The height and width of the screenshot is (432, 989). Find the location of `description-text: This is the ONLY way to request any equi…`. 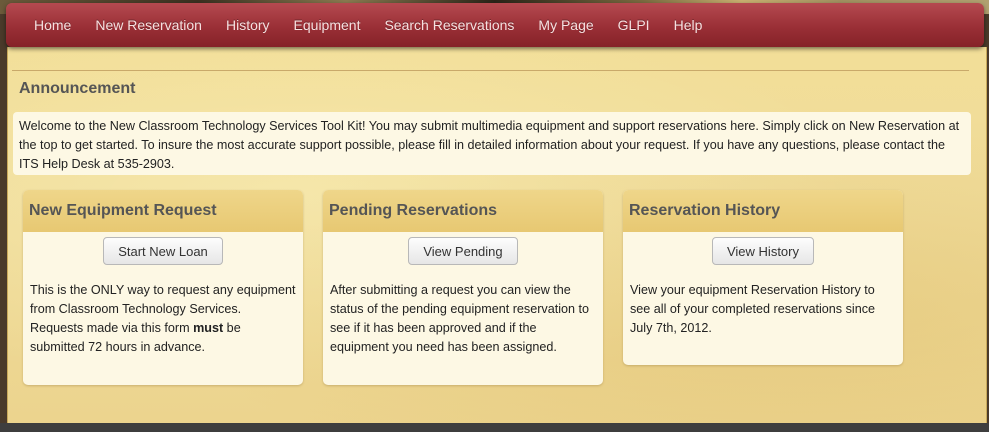

description-text: This is the ONLY way to request any equi… is located at coordinates (163, 309).